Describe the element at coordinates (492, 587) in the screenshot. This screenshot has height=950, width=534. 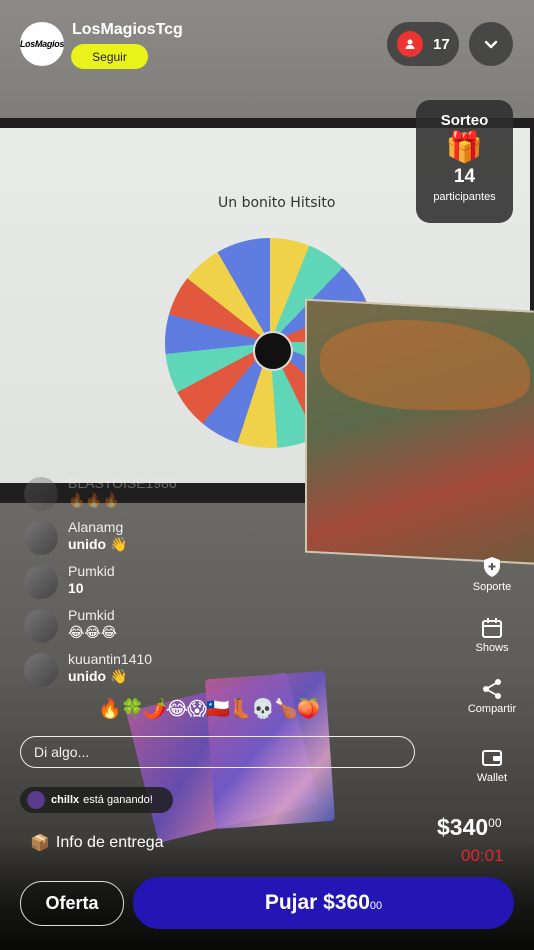
I see `support-label: Soporte` at that location.